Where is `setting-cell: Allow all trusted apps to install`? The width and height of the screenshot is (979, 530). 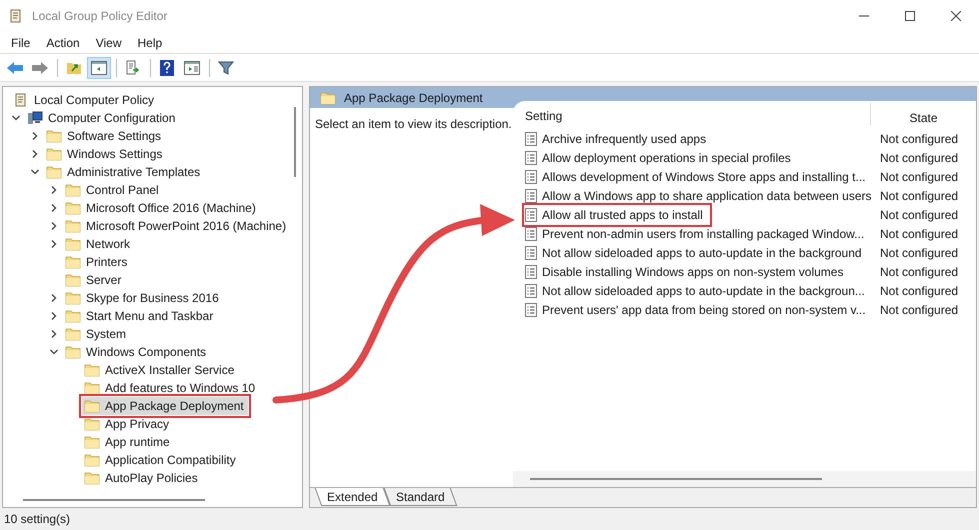
setting-cell: Allow all trusted apps to install is located at coordinates (617, 215).